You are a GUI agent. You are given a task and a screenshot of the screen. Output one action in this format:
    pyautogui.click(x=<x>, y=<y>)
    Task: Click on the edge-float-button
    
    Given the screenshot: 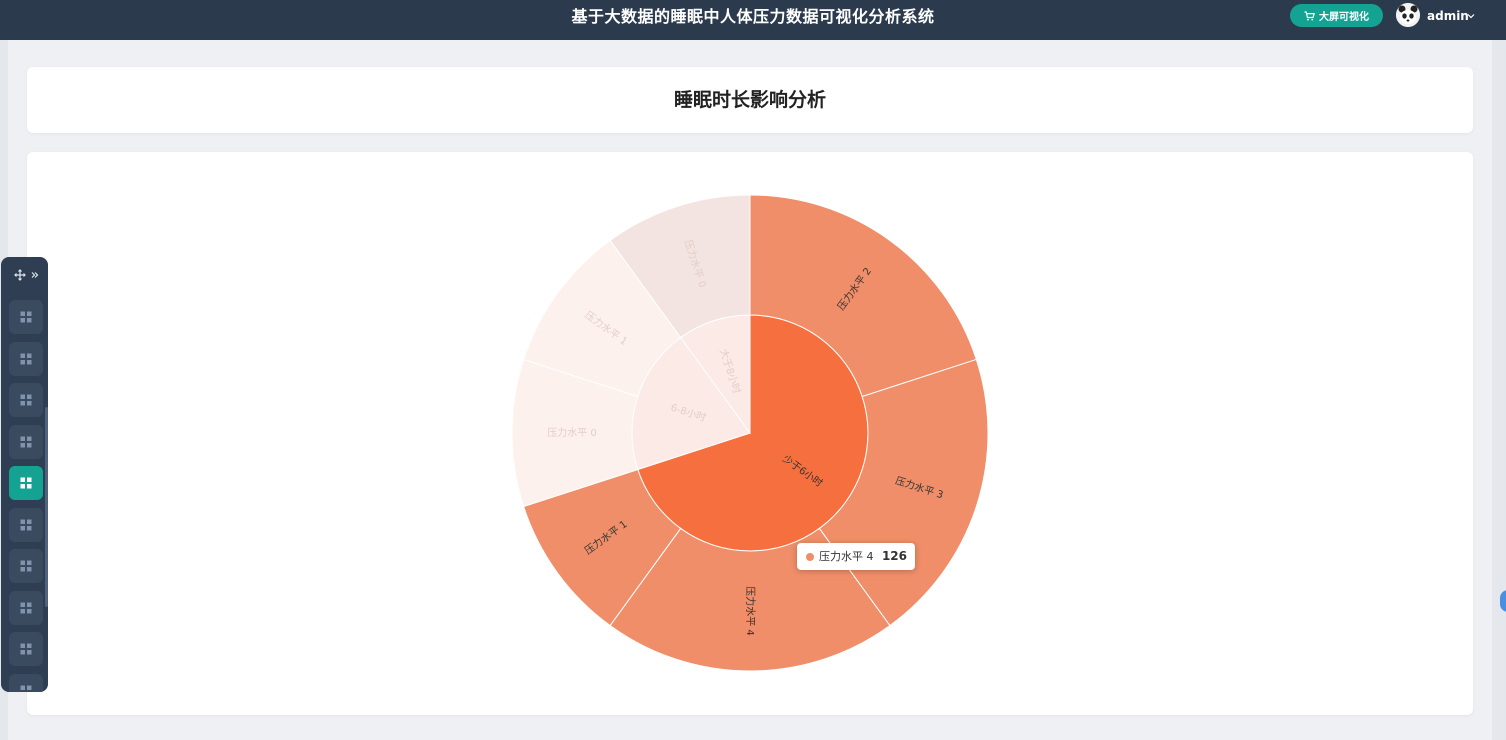 What is the action you would take?
    pyautogui.click(x=1503, y=601)
    